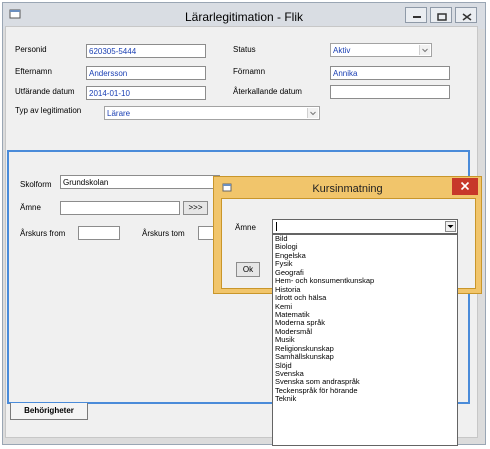 This screenshot has width=490, height=449. I want to click on minimize-icon, so click(417, 17).